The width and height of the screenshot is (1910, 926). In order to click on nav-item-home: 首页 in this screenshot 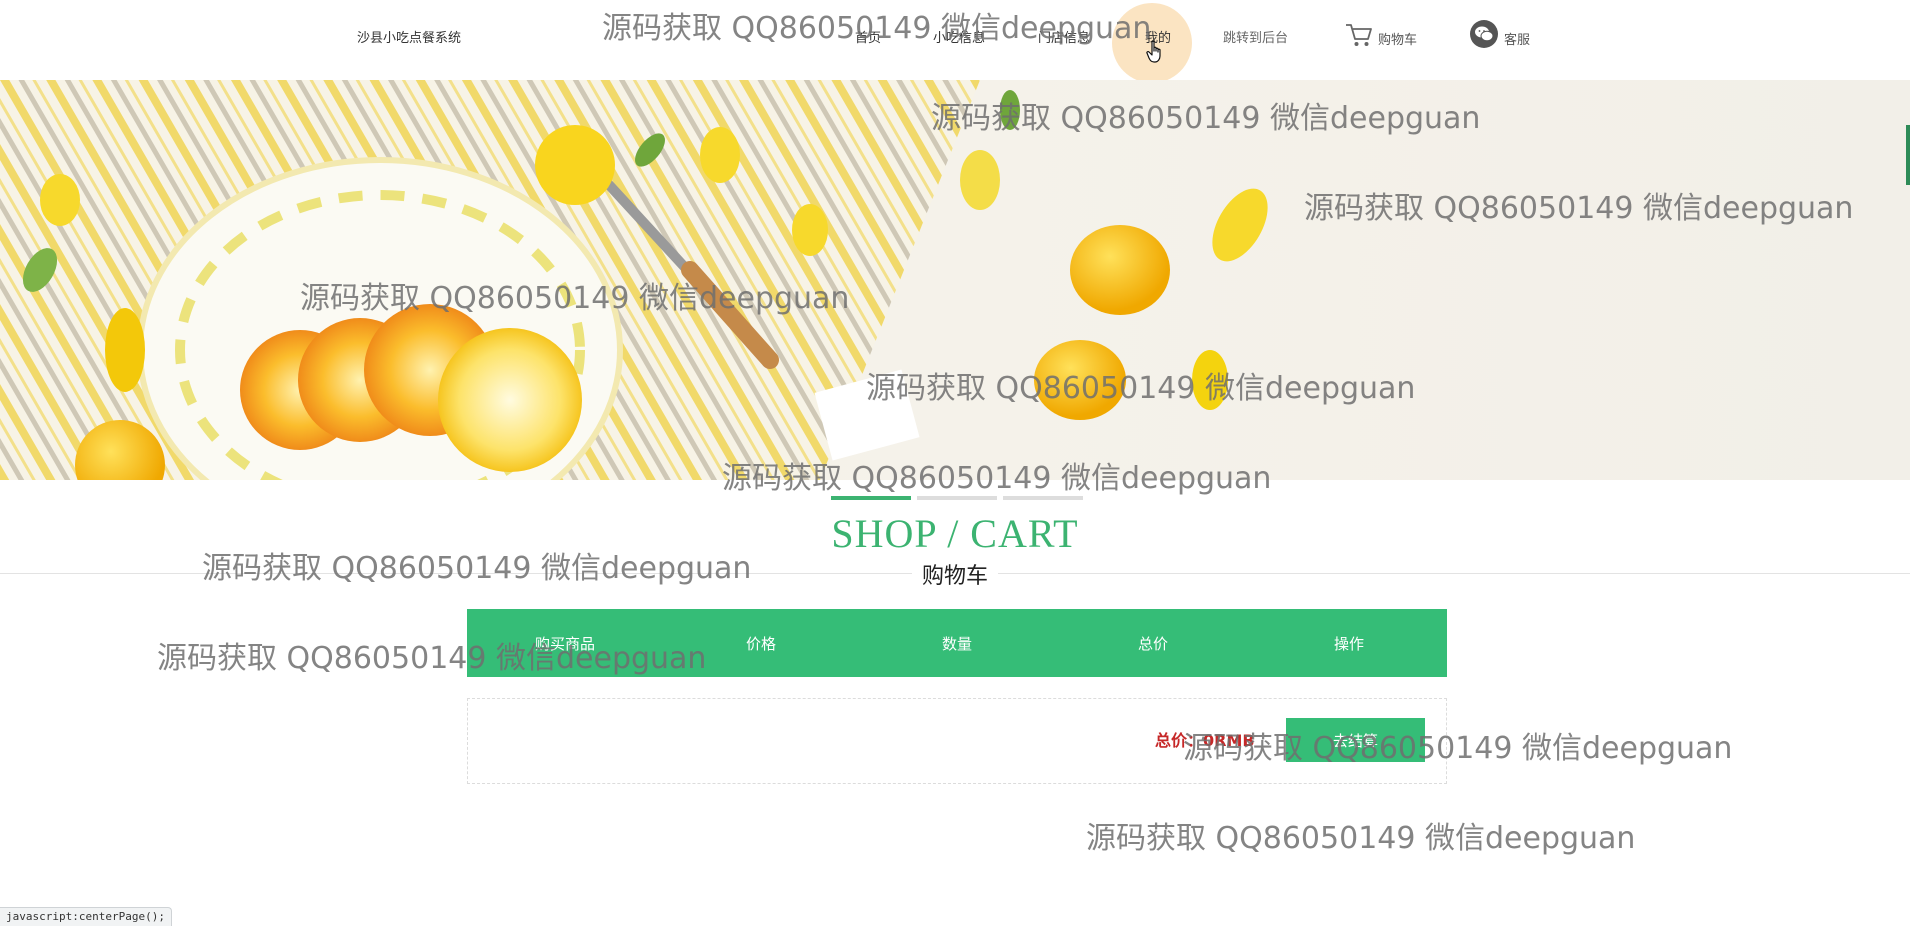, I will do `click(868, 36)`.